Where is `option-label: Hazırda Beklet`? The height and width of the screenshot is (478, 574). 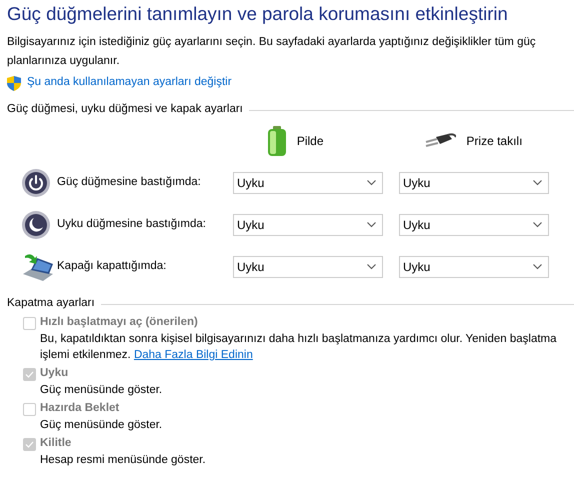 option-label: Hazırda Beklet is located at coordinates (80, 408).